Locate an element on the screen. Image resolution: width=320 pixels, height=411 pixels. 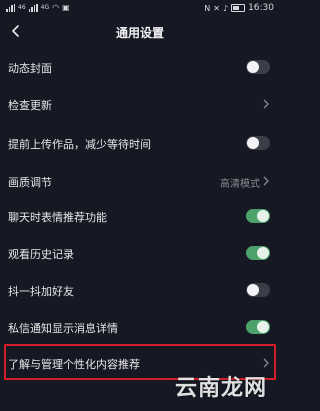
watch-history-toggle is located at coordinates (258, 253).